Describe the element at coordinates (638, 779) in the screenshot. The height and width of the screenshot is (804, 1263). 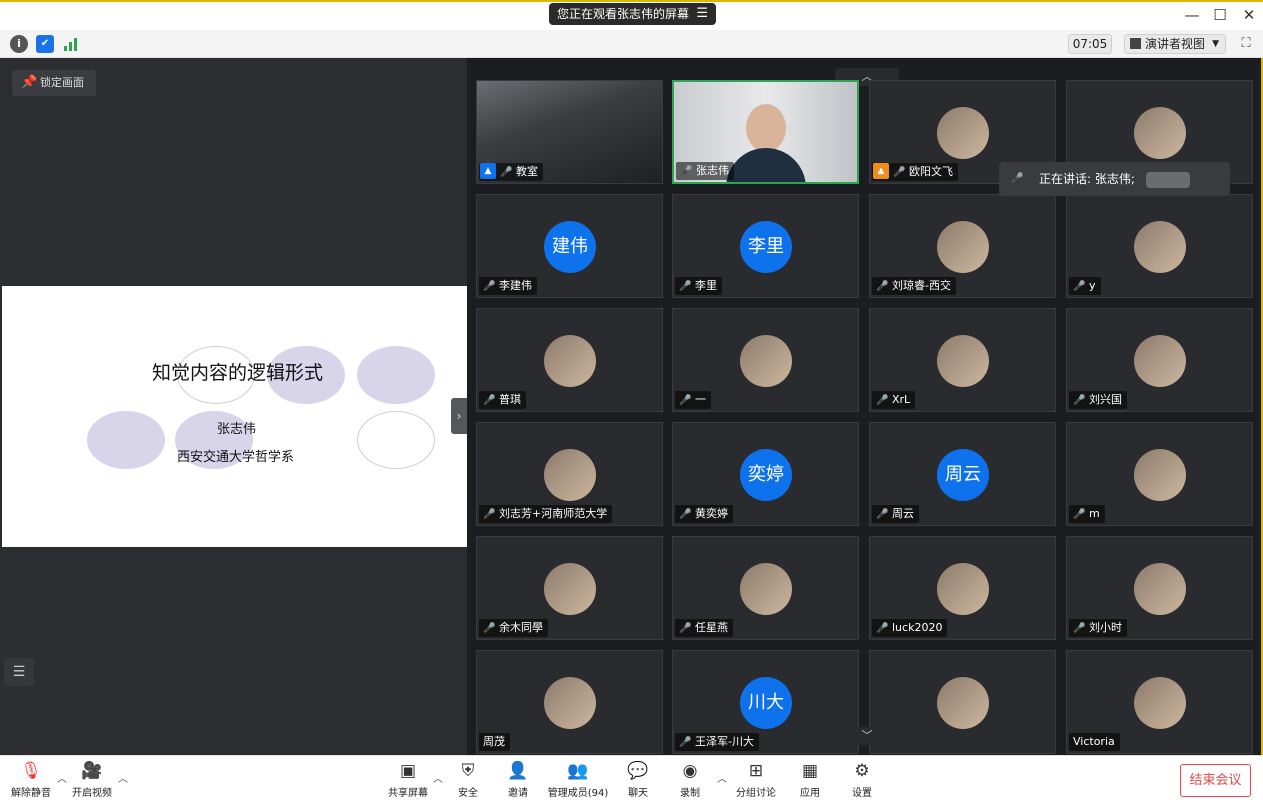
I see `chat-button: 💬 聊天` at that location.